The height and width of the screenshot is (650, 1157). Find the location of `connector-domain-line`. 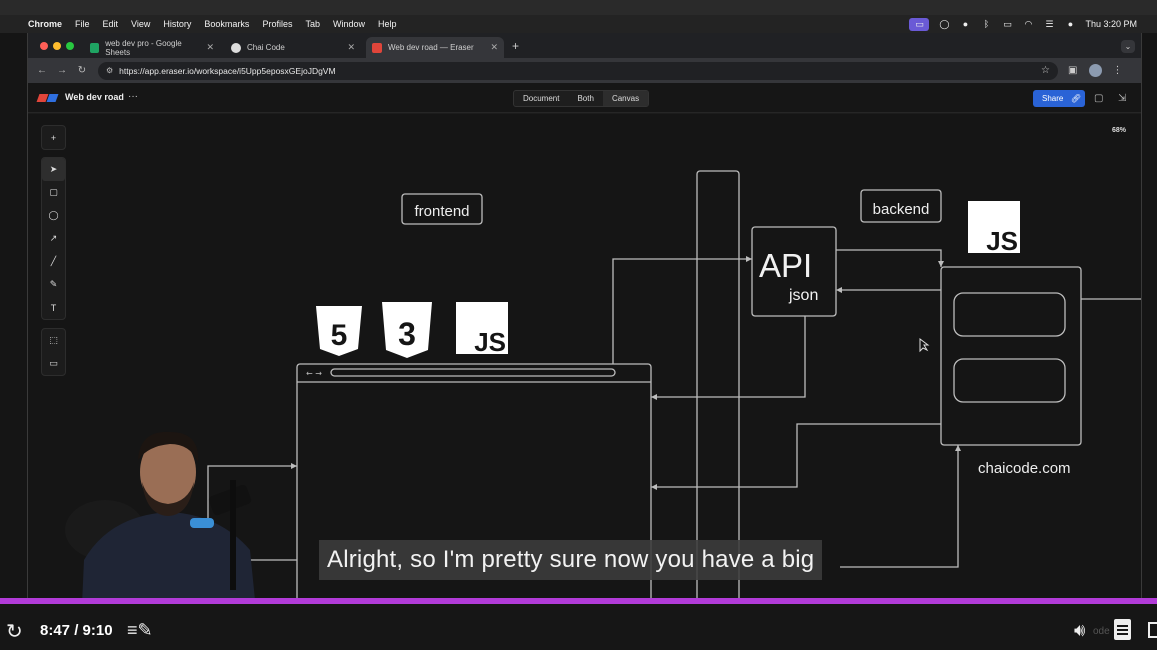

connector-domain-line is located at coordinates (899, 506).